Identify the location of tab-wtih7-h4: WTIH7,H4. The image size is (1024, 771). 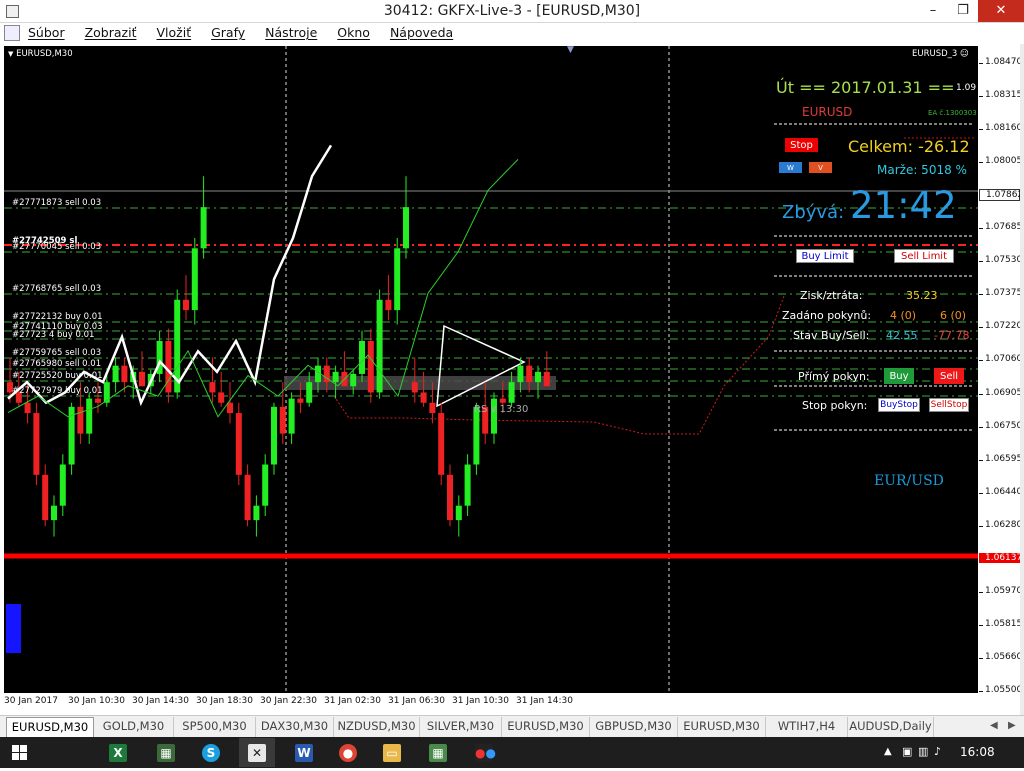
(807, 727).